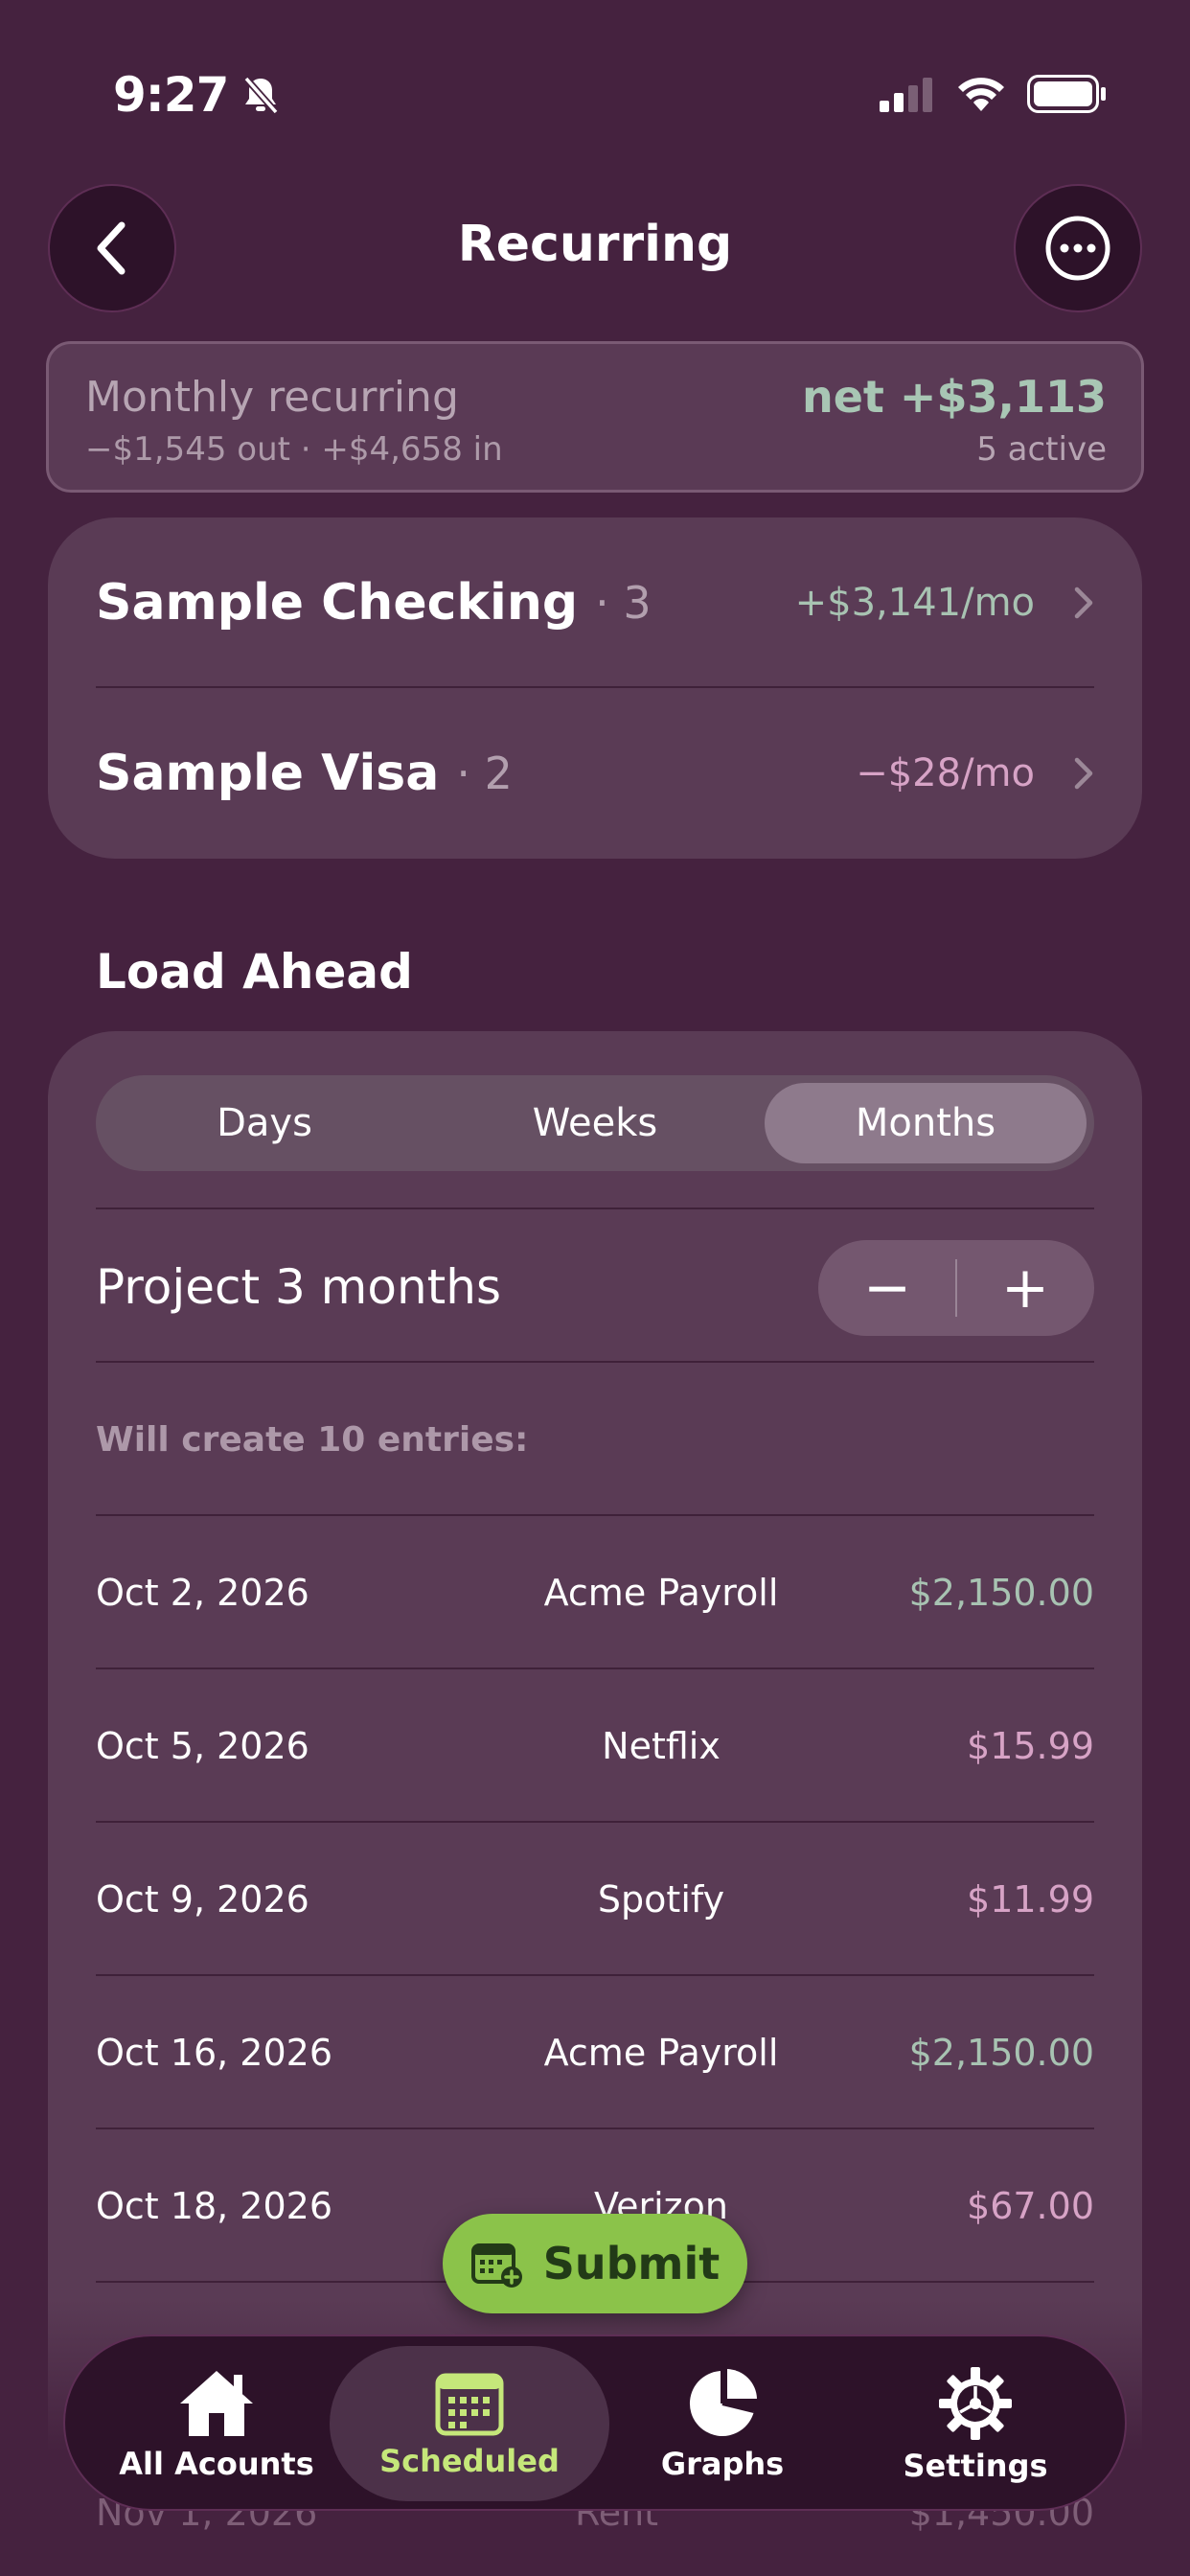  Describe the element at coordinates (1031, 2206) in the screenshot. I see `entry-amount: $67.00` at that location.